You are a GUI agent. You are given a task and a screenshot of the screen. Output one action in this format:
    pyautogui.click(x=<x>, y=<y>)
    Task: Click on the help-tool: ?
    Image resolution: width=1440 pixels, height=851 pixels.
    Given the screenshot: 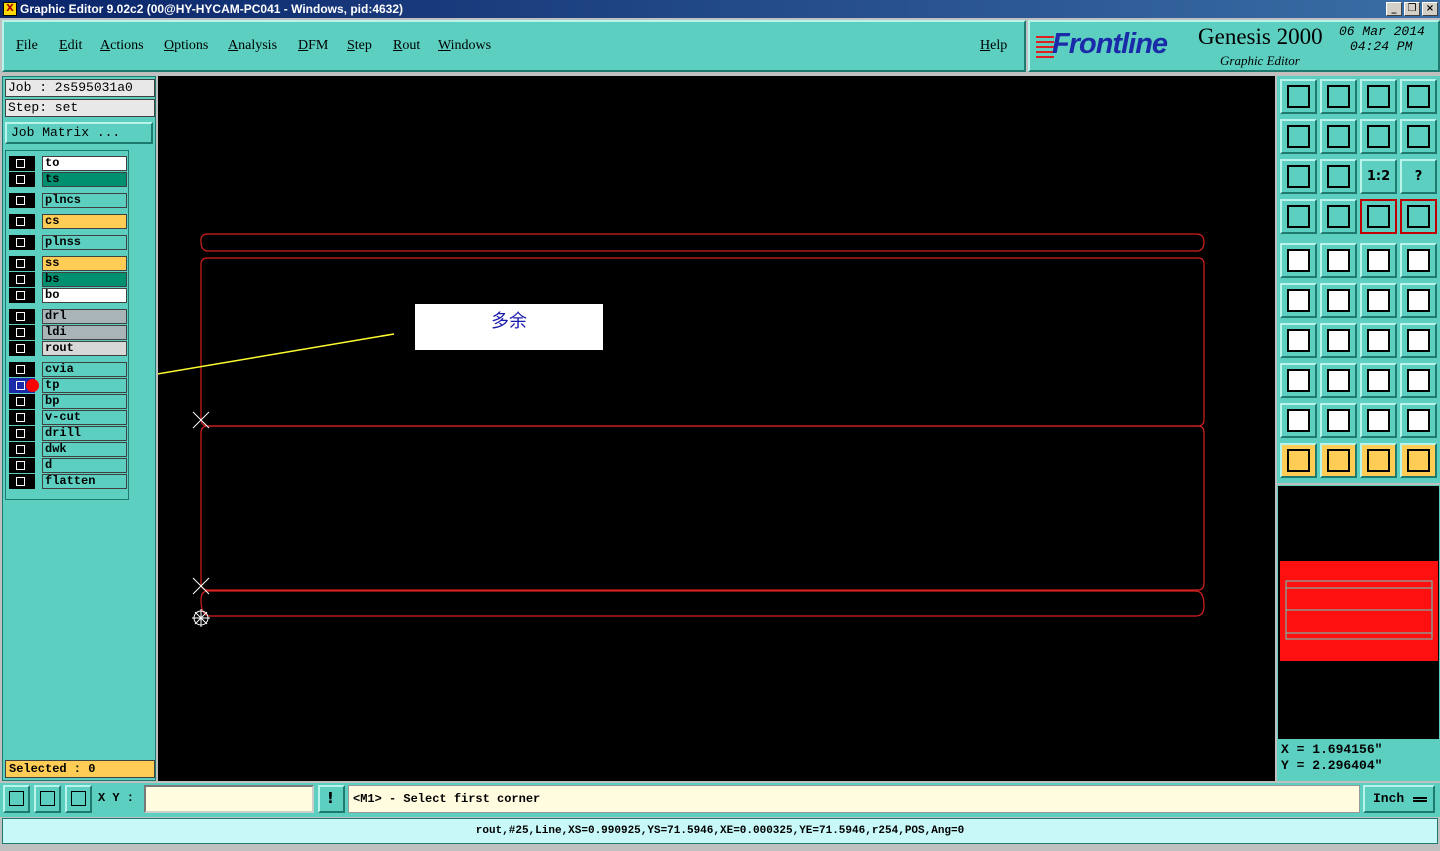 What is the action you would take?
    pyautogui.click(x=1418, y=176)
    